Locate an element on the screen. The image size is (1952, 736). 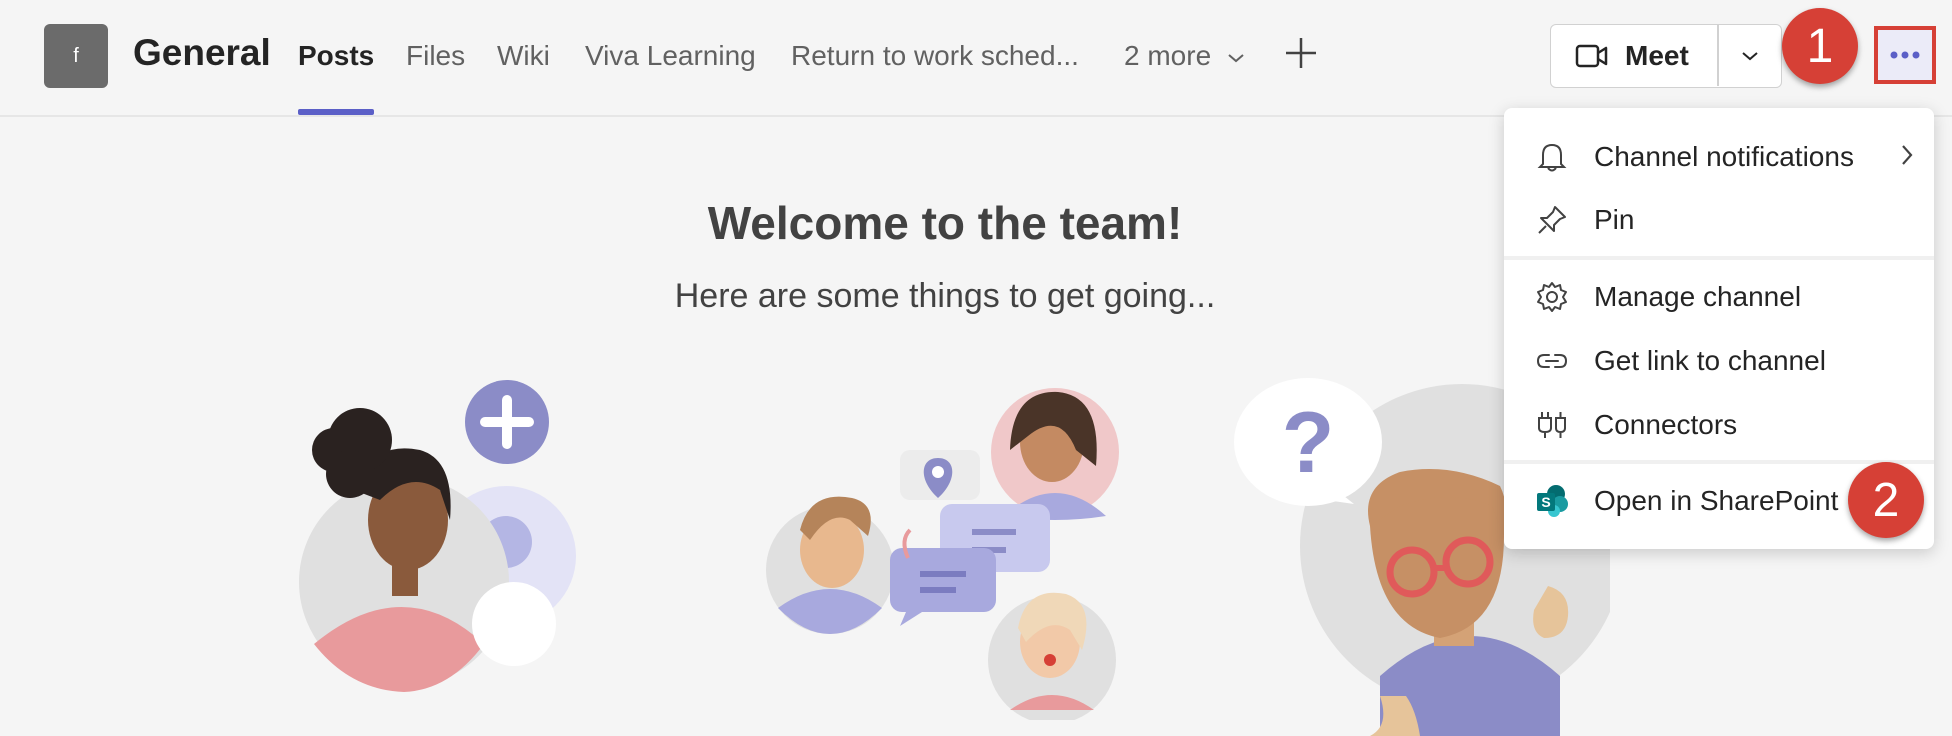
team-initial: f is located at coordinates (76, 55).